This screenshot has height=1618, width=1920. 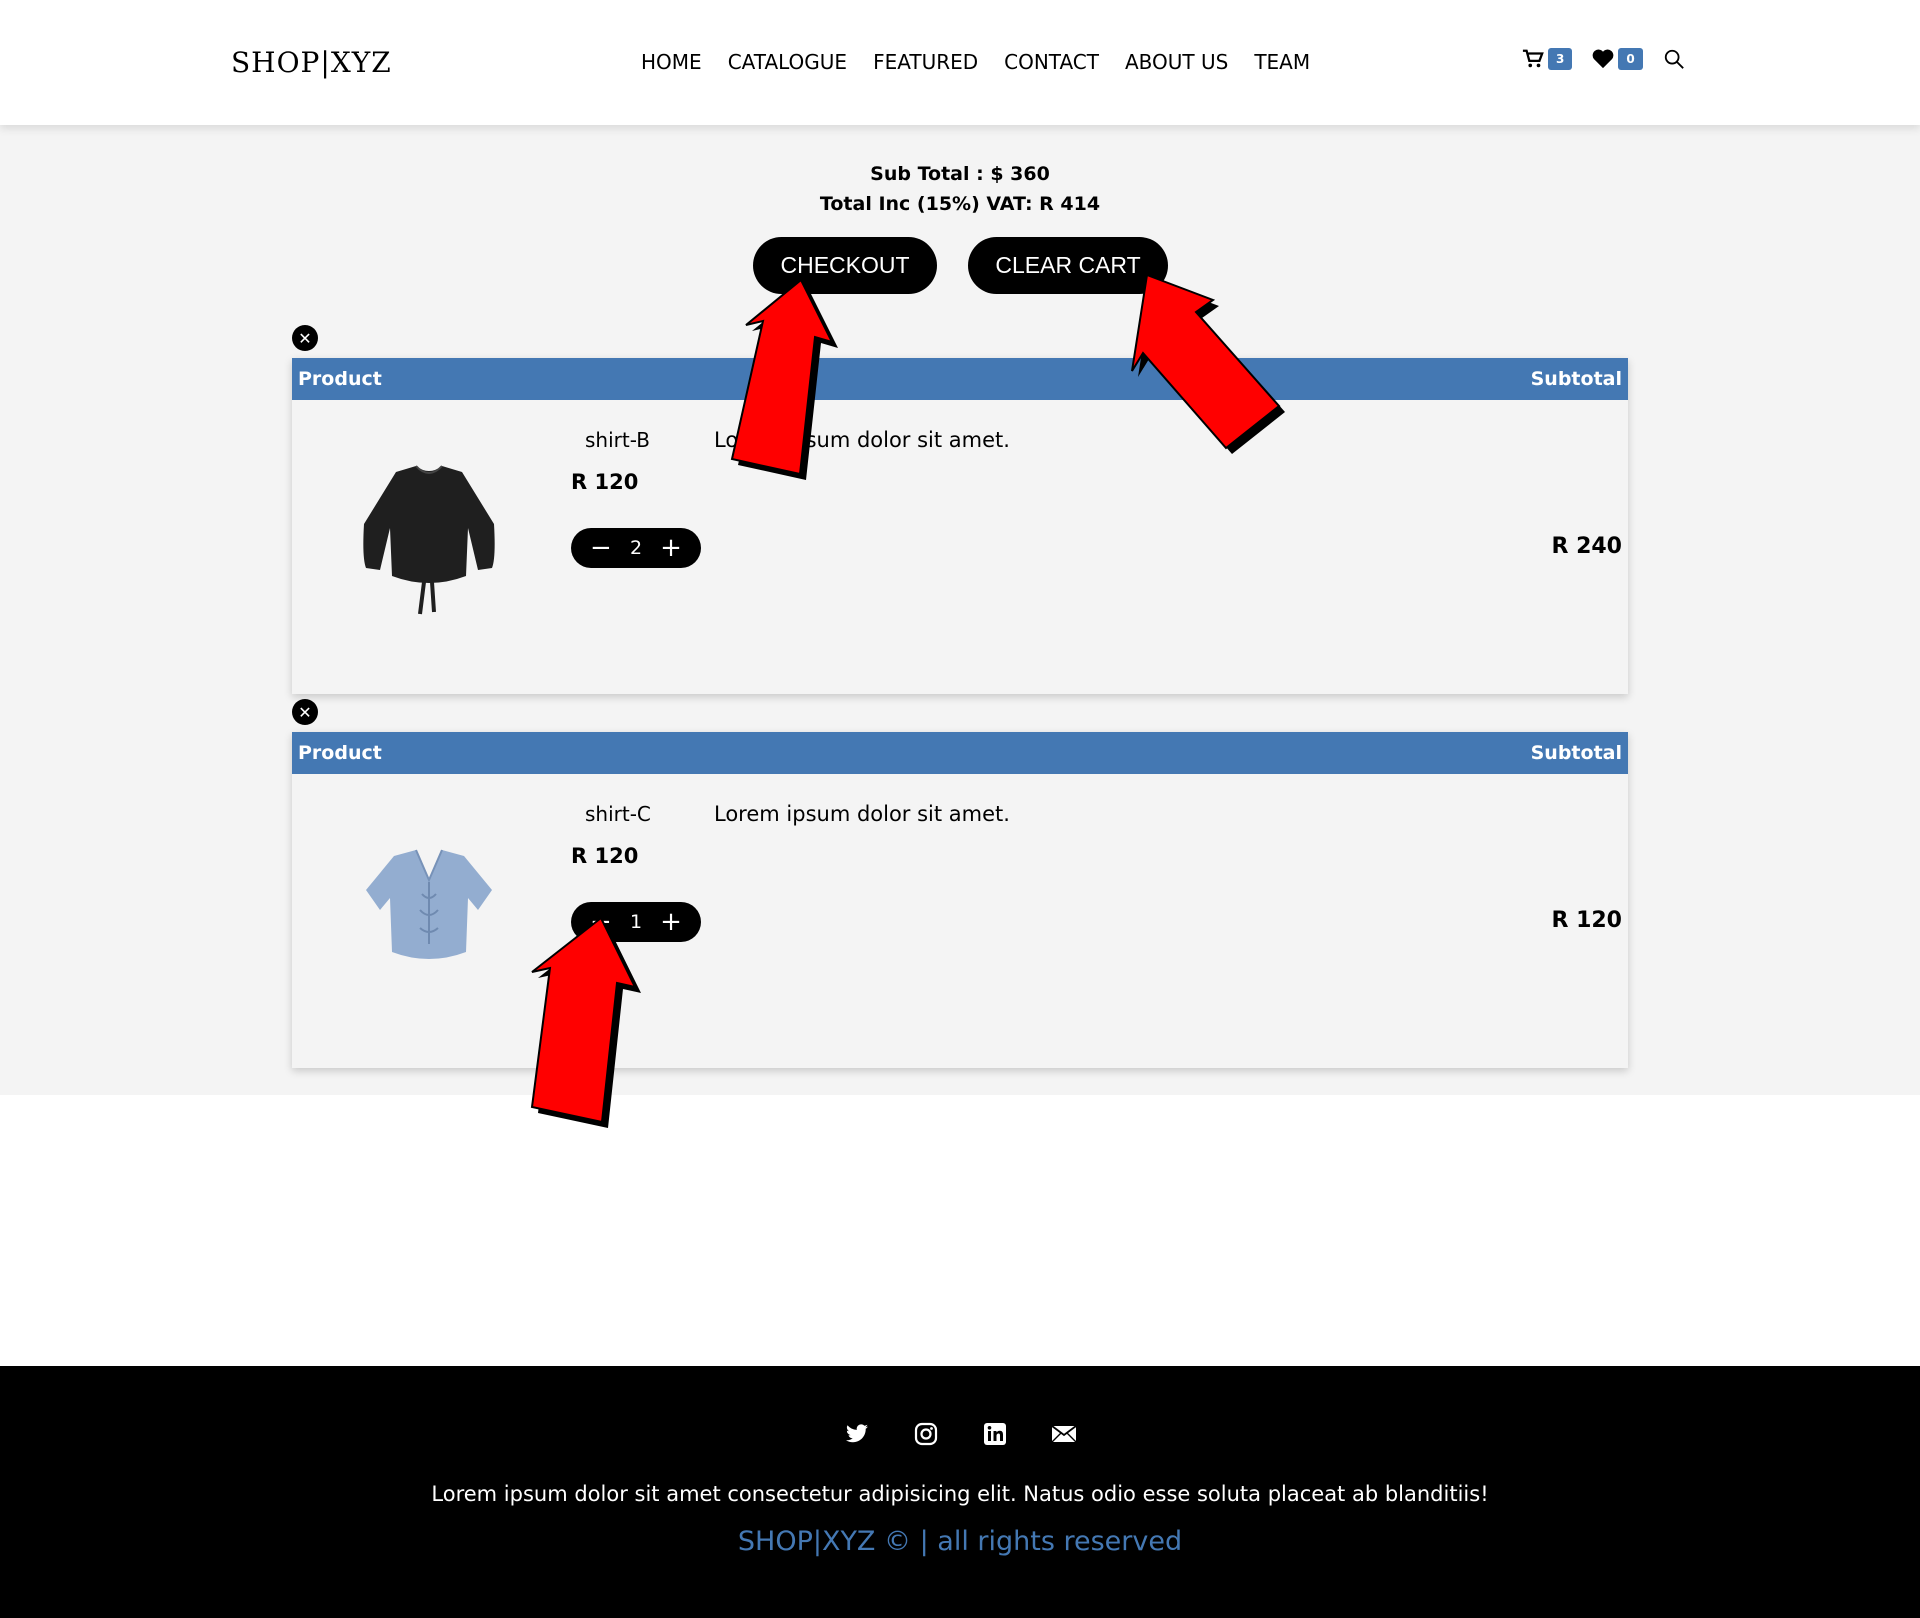 What do you see at coordinates (960, 1541) in the screenshot?
I see `copyright-text: SHOP|XYZ © | all rights reserved` at bounding box center [960, 1541].